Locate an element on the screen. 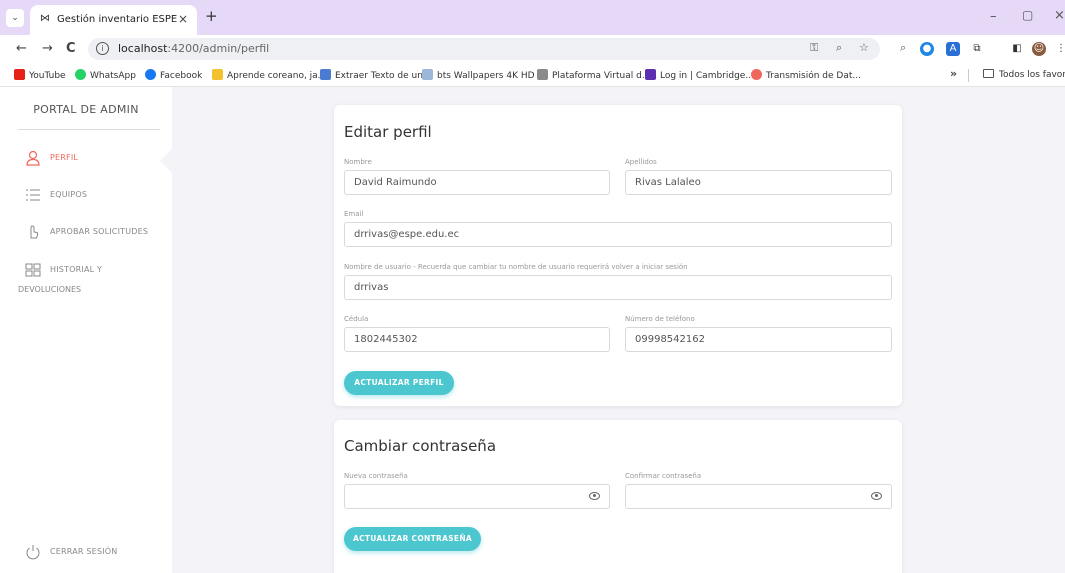 This screenshot has width=1065, height=573. more-bookmarks-icon: » is located at coordinates (953, 73).